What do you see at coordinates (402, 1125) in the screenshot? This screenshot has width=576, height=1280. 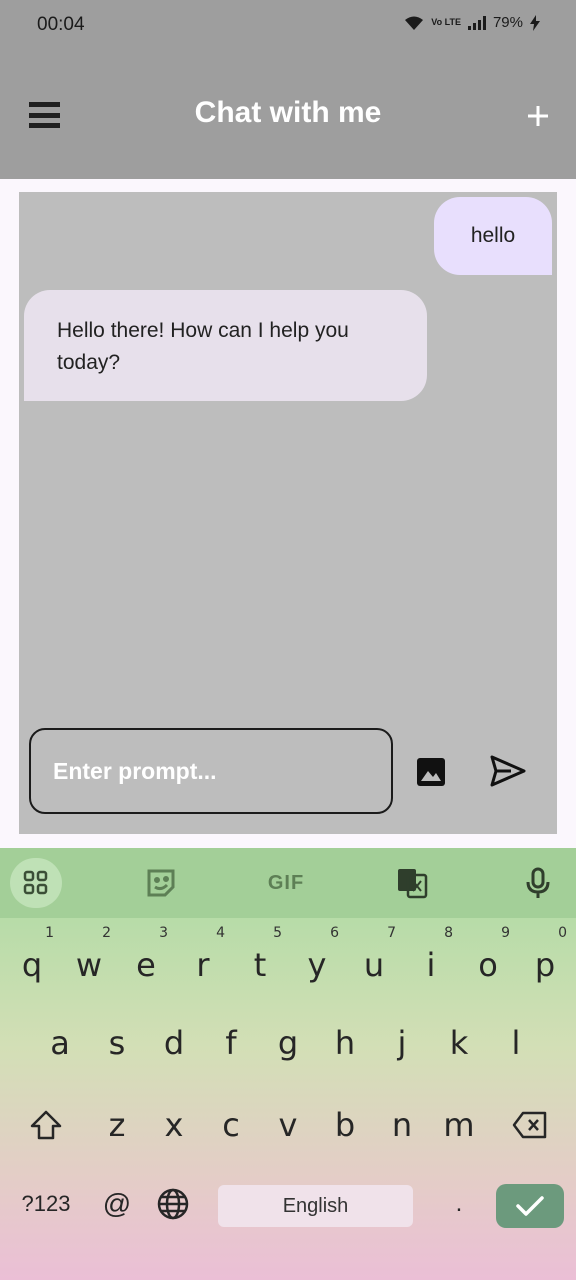 I see `key-n: n` at bounding box center [402, 1125].